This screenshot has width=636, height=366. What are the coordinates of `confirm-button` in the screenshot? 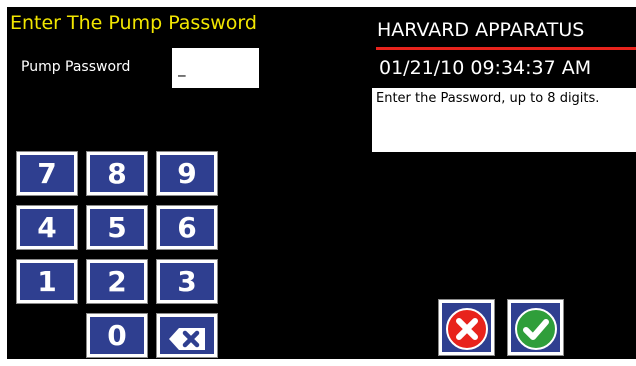 It's located at (535, 327).